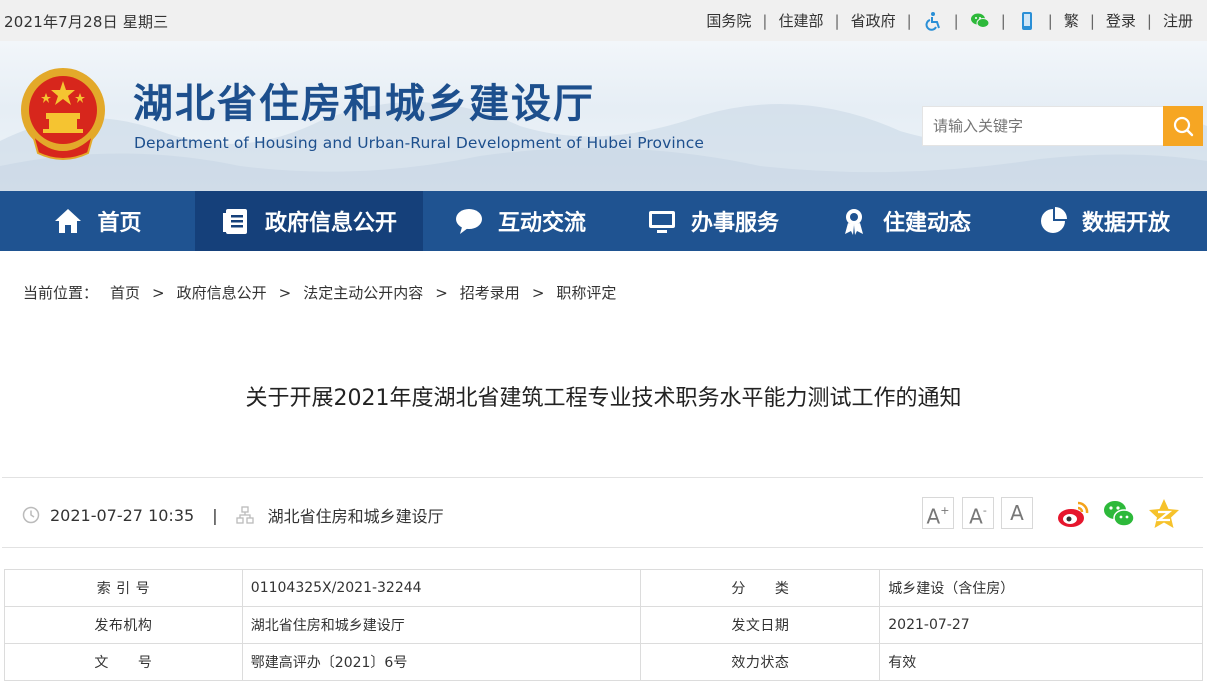  I want to click on publish-datetime: 2021-07-27 10:35, so click(122, 515).